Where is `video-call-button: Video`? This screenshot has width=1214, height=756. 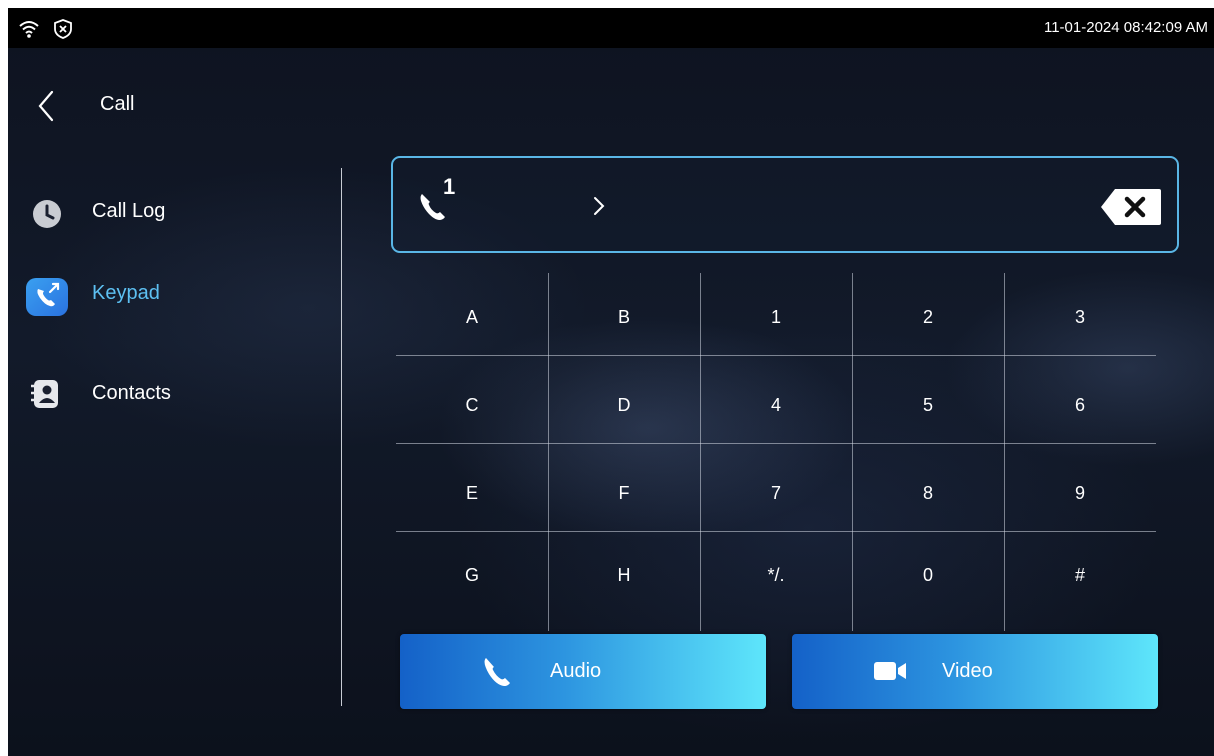 video-call-button: Video is located at coordinates (975, 671).